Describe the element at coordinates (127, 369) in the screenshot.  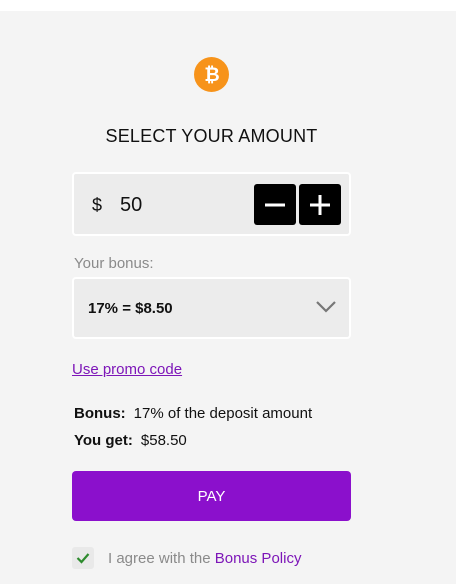
I see `promo-code-link: Use promo code` at that location.